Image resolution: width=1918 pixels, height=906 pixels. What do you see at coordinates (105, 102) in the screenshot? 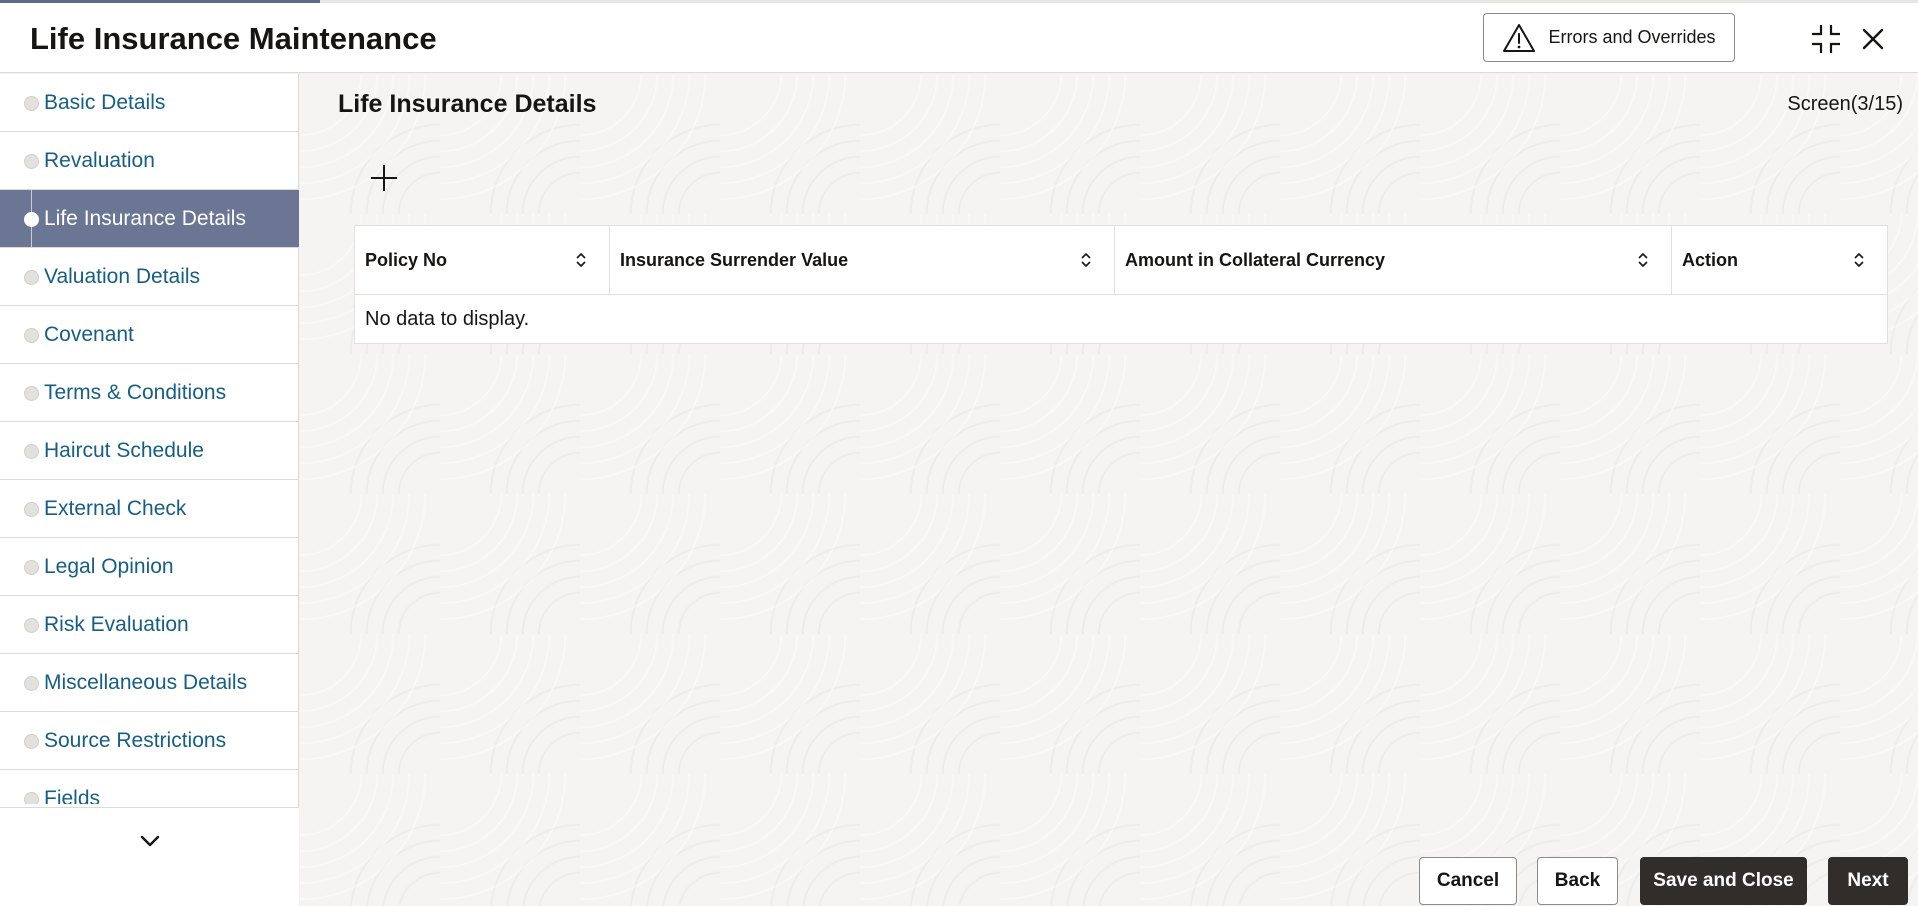
I see `sidebar-item-label: Basic Details` at bounding box center [105, 102].